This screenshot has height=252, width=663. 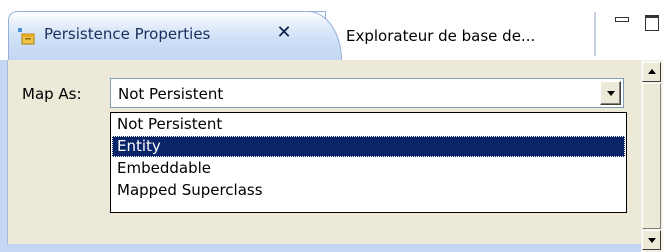 What do you see at coordinates (653, 22) in the screenshot?
I see `maximize-icon` at bounding box center [653, 22].